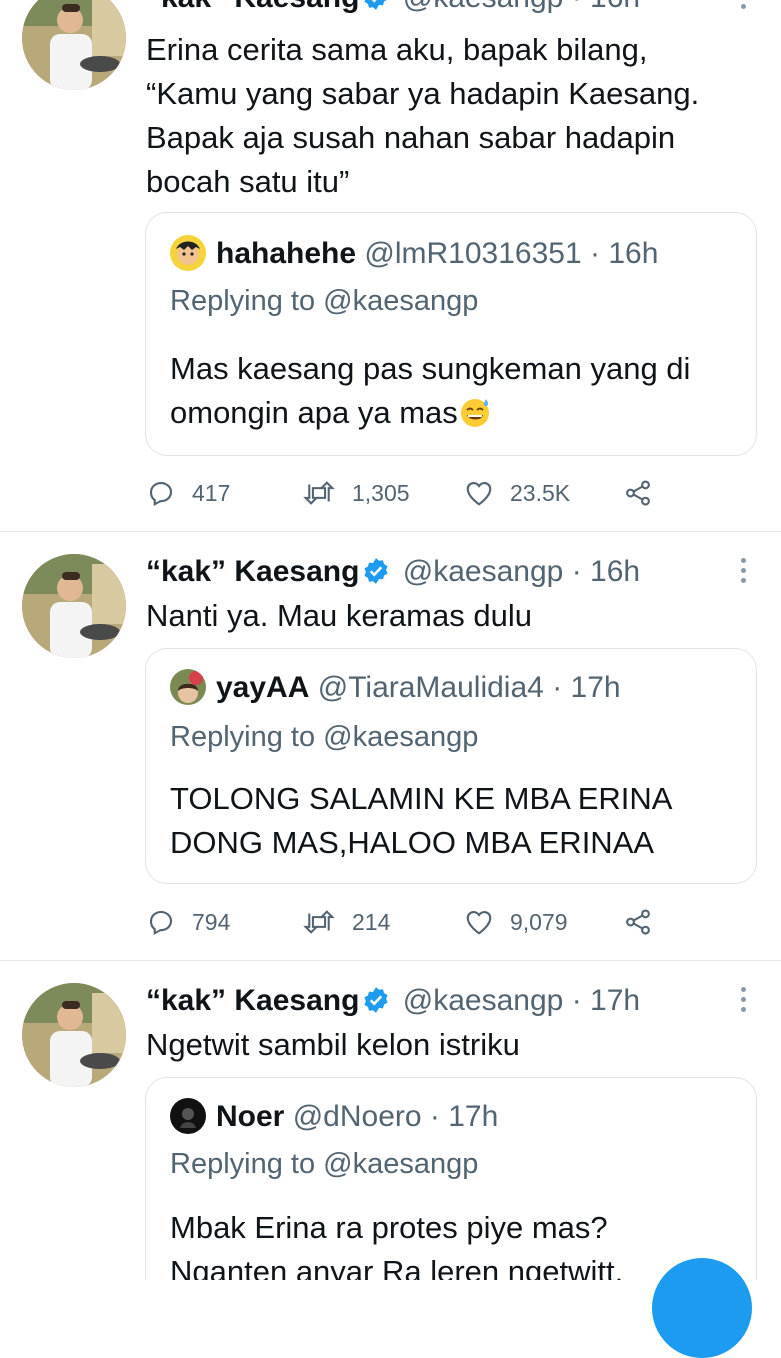 The width and height of the screenshot is (781, 1358). Describe the element at coordinates (188, 493) in the screenshot. I see `reply-button: 417` at that location.